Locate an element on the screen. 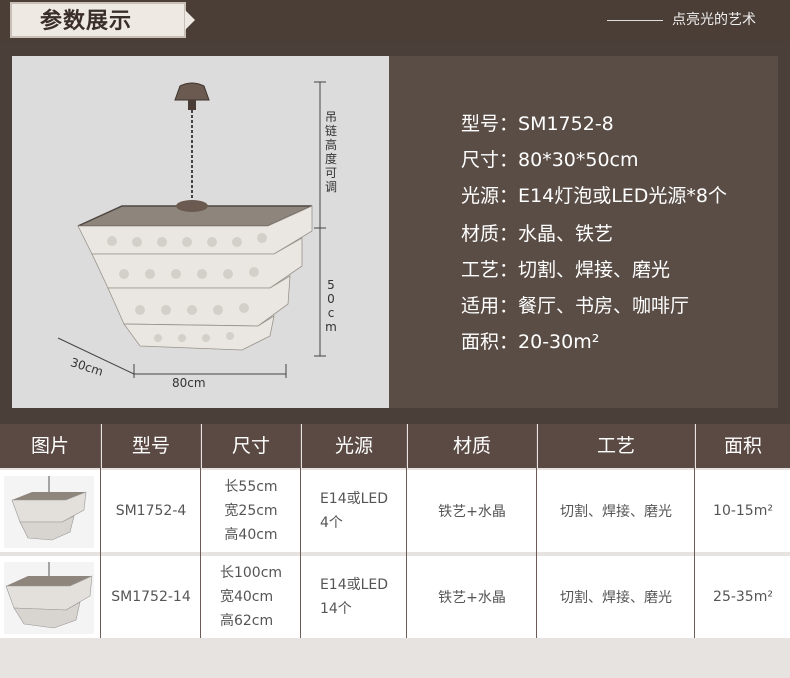 Image resolution: width=790 pixels, height=678 pixels. spec-material: 材质：水晶、铁艺 is located at coordinates (537, 234).